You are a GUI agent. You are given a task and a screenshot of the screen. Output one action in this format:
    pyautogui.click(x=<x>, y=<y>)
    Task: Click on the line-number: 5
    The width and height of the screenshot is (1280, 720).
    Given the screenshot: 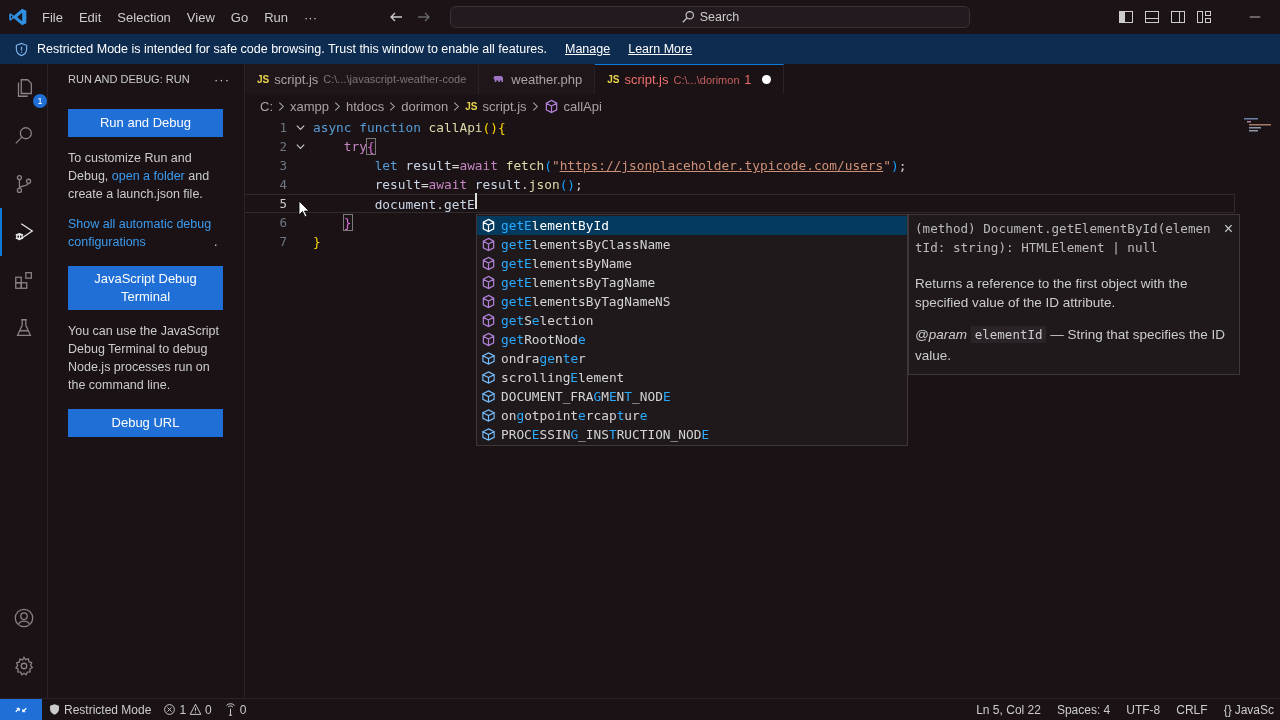 What is the action you would take?
    pyautogui.click(x=282, y=203)
    